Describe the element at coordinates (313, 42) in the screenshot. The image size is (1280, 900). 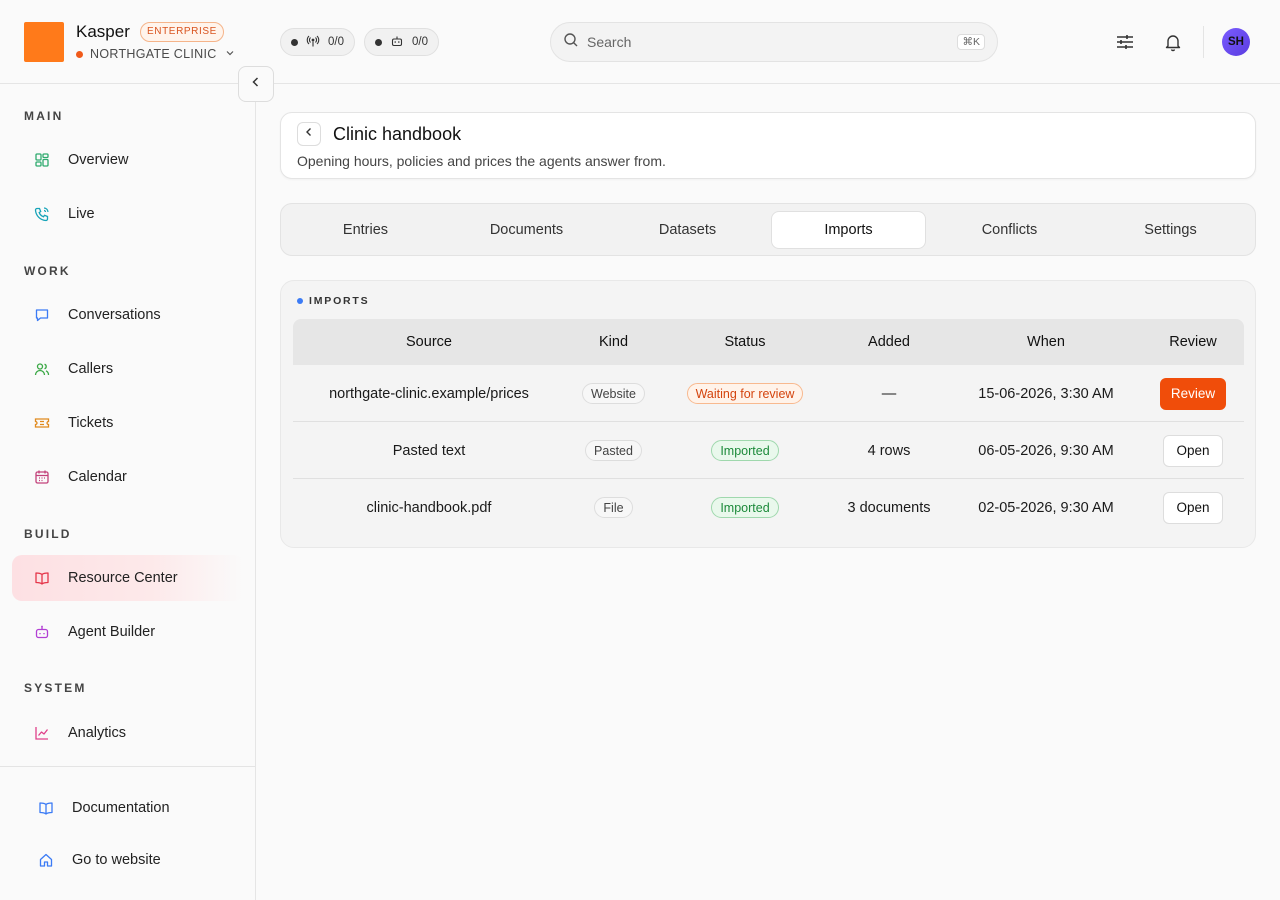
I see `broadcast-icon` at that location.